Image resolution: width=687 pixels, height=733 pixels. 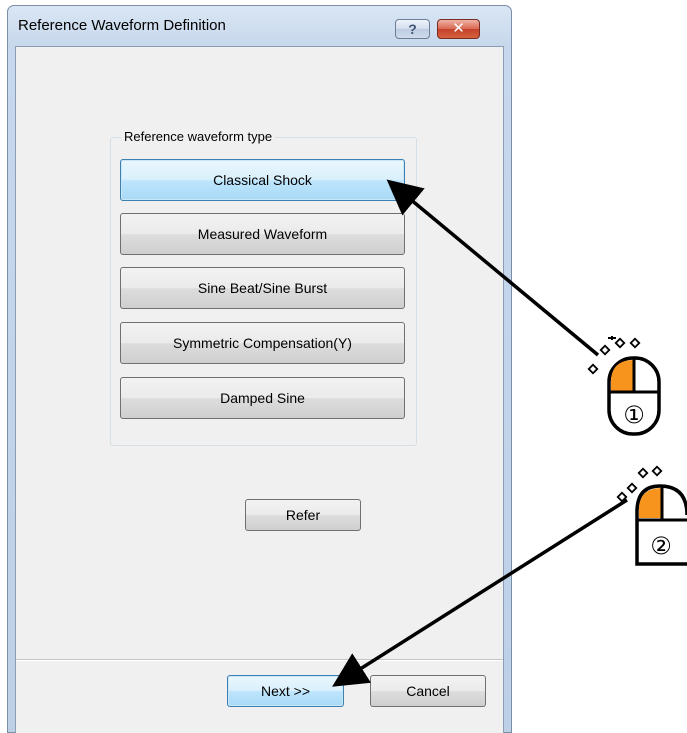 What do you see at coordinates (651, 515) in the screenshot?
I see `mouse-left-click-icon: ②` at bounding box center [651, 515].